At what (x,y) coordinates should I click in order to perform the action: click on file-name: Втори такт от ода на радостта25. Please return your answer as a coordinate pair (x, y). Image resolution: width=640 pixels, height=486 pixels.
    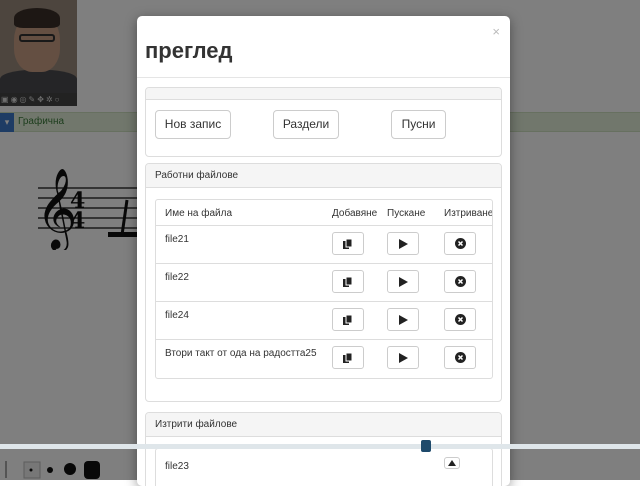
    Looking at the image, I should click on (241, 353).